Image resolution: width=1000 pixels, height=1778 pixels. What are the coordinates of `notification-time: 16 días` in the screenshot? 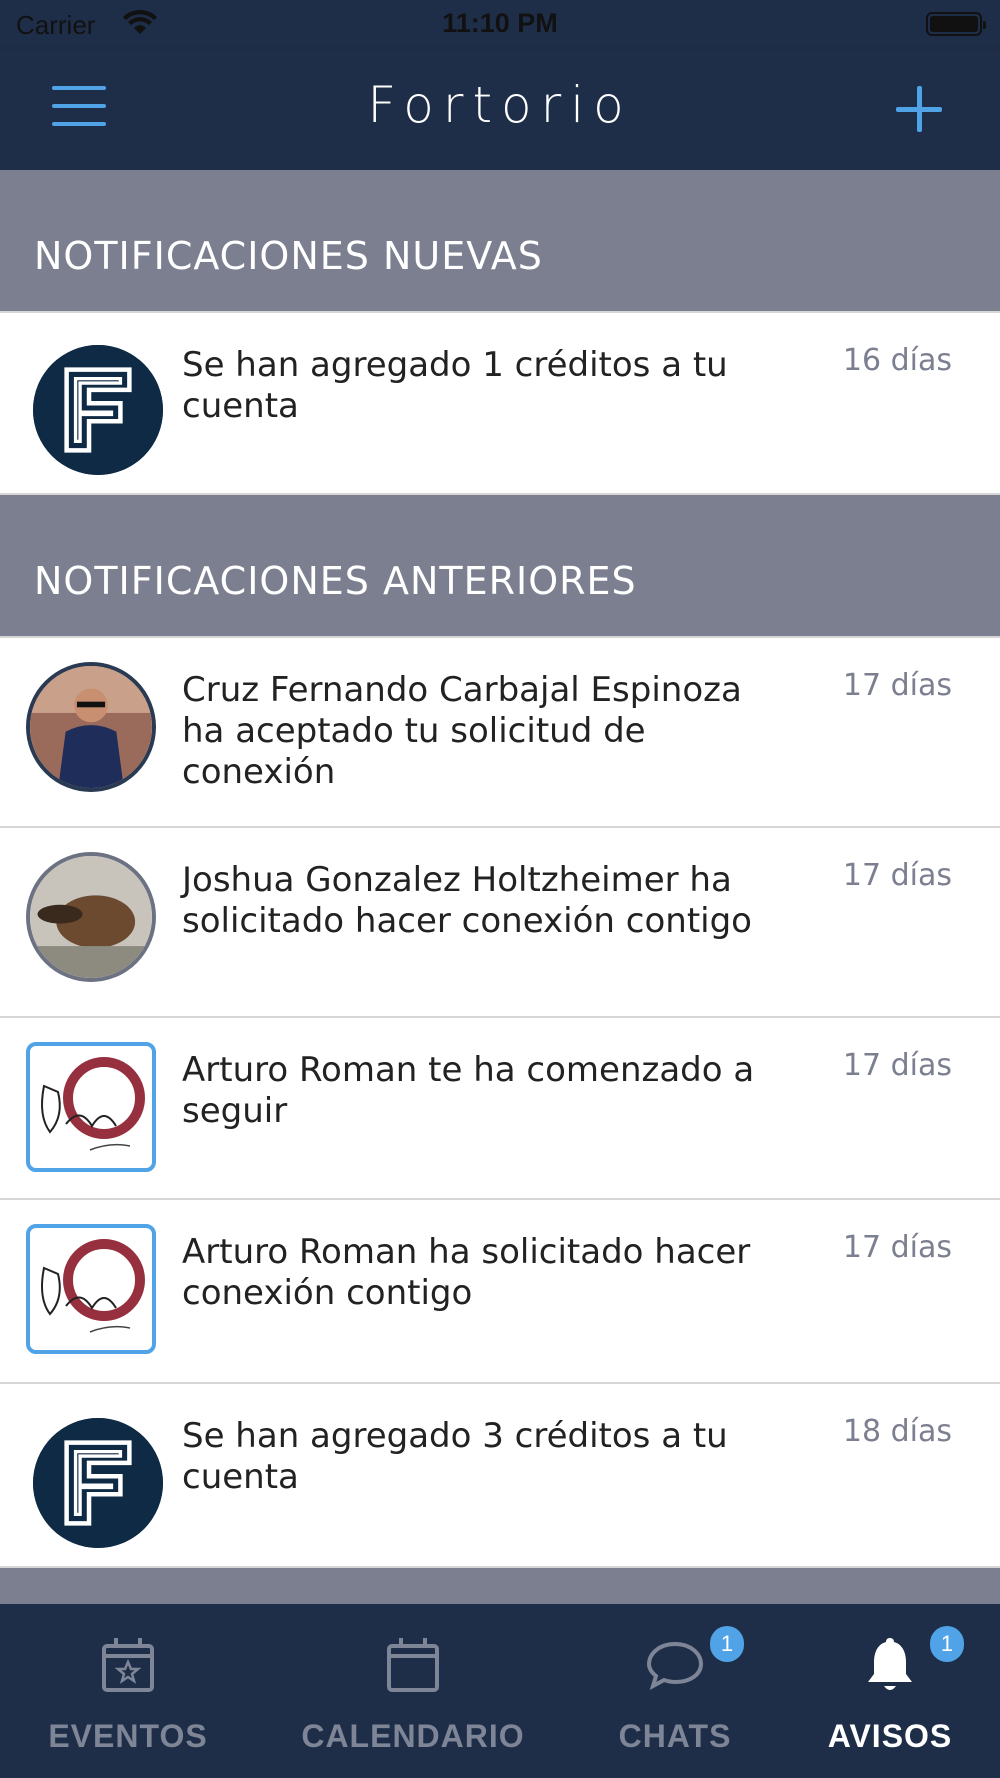 It's located at (897, 360).